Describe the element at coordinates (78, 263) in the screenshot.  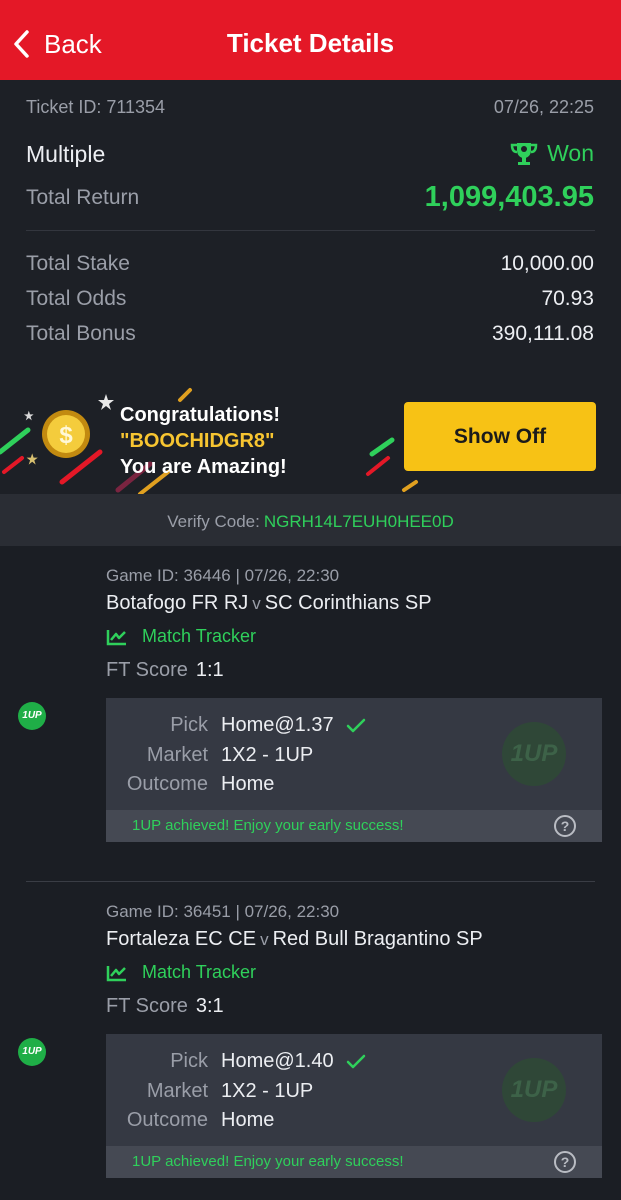
I see `total-stake-label: Total Stake` at that location.